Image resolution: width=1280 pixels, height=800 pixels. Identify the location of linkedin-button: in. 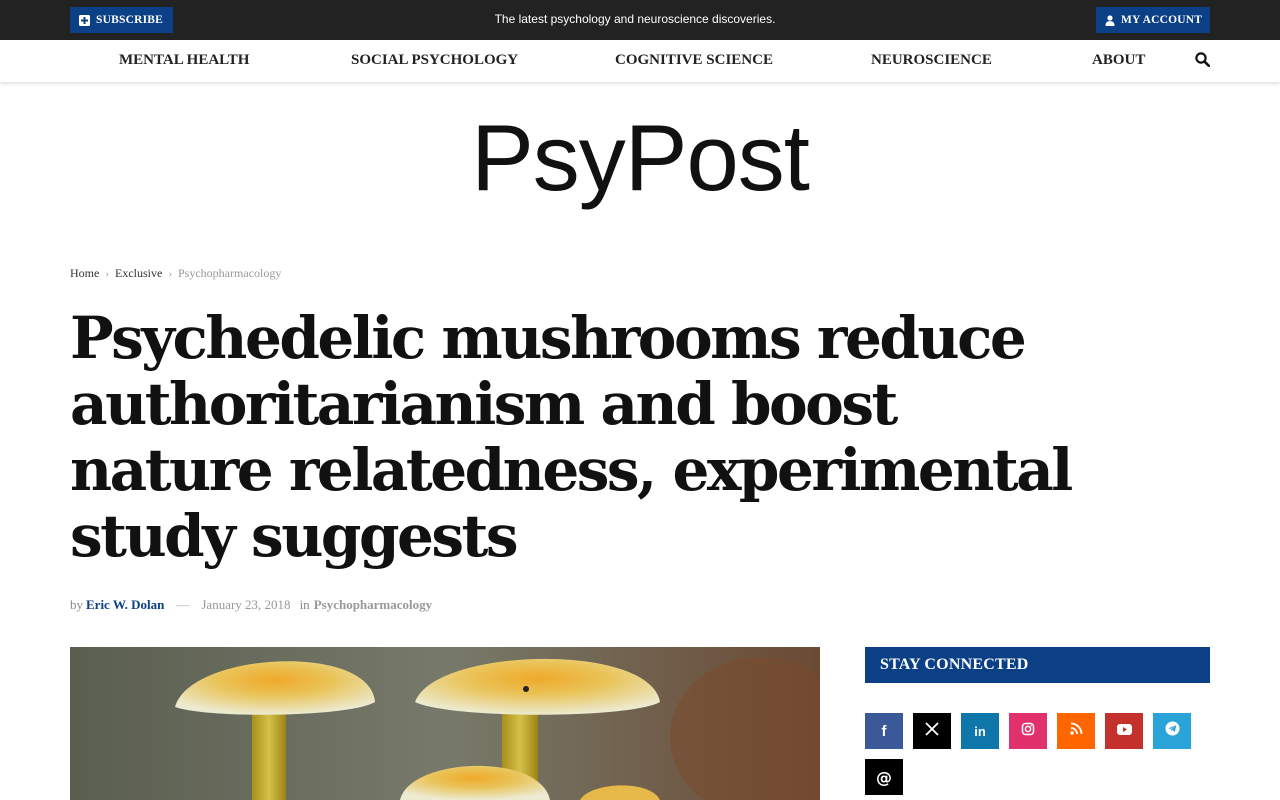
(980, 731).